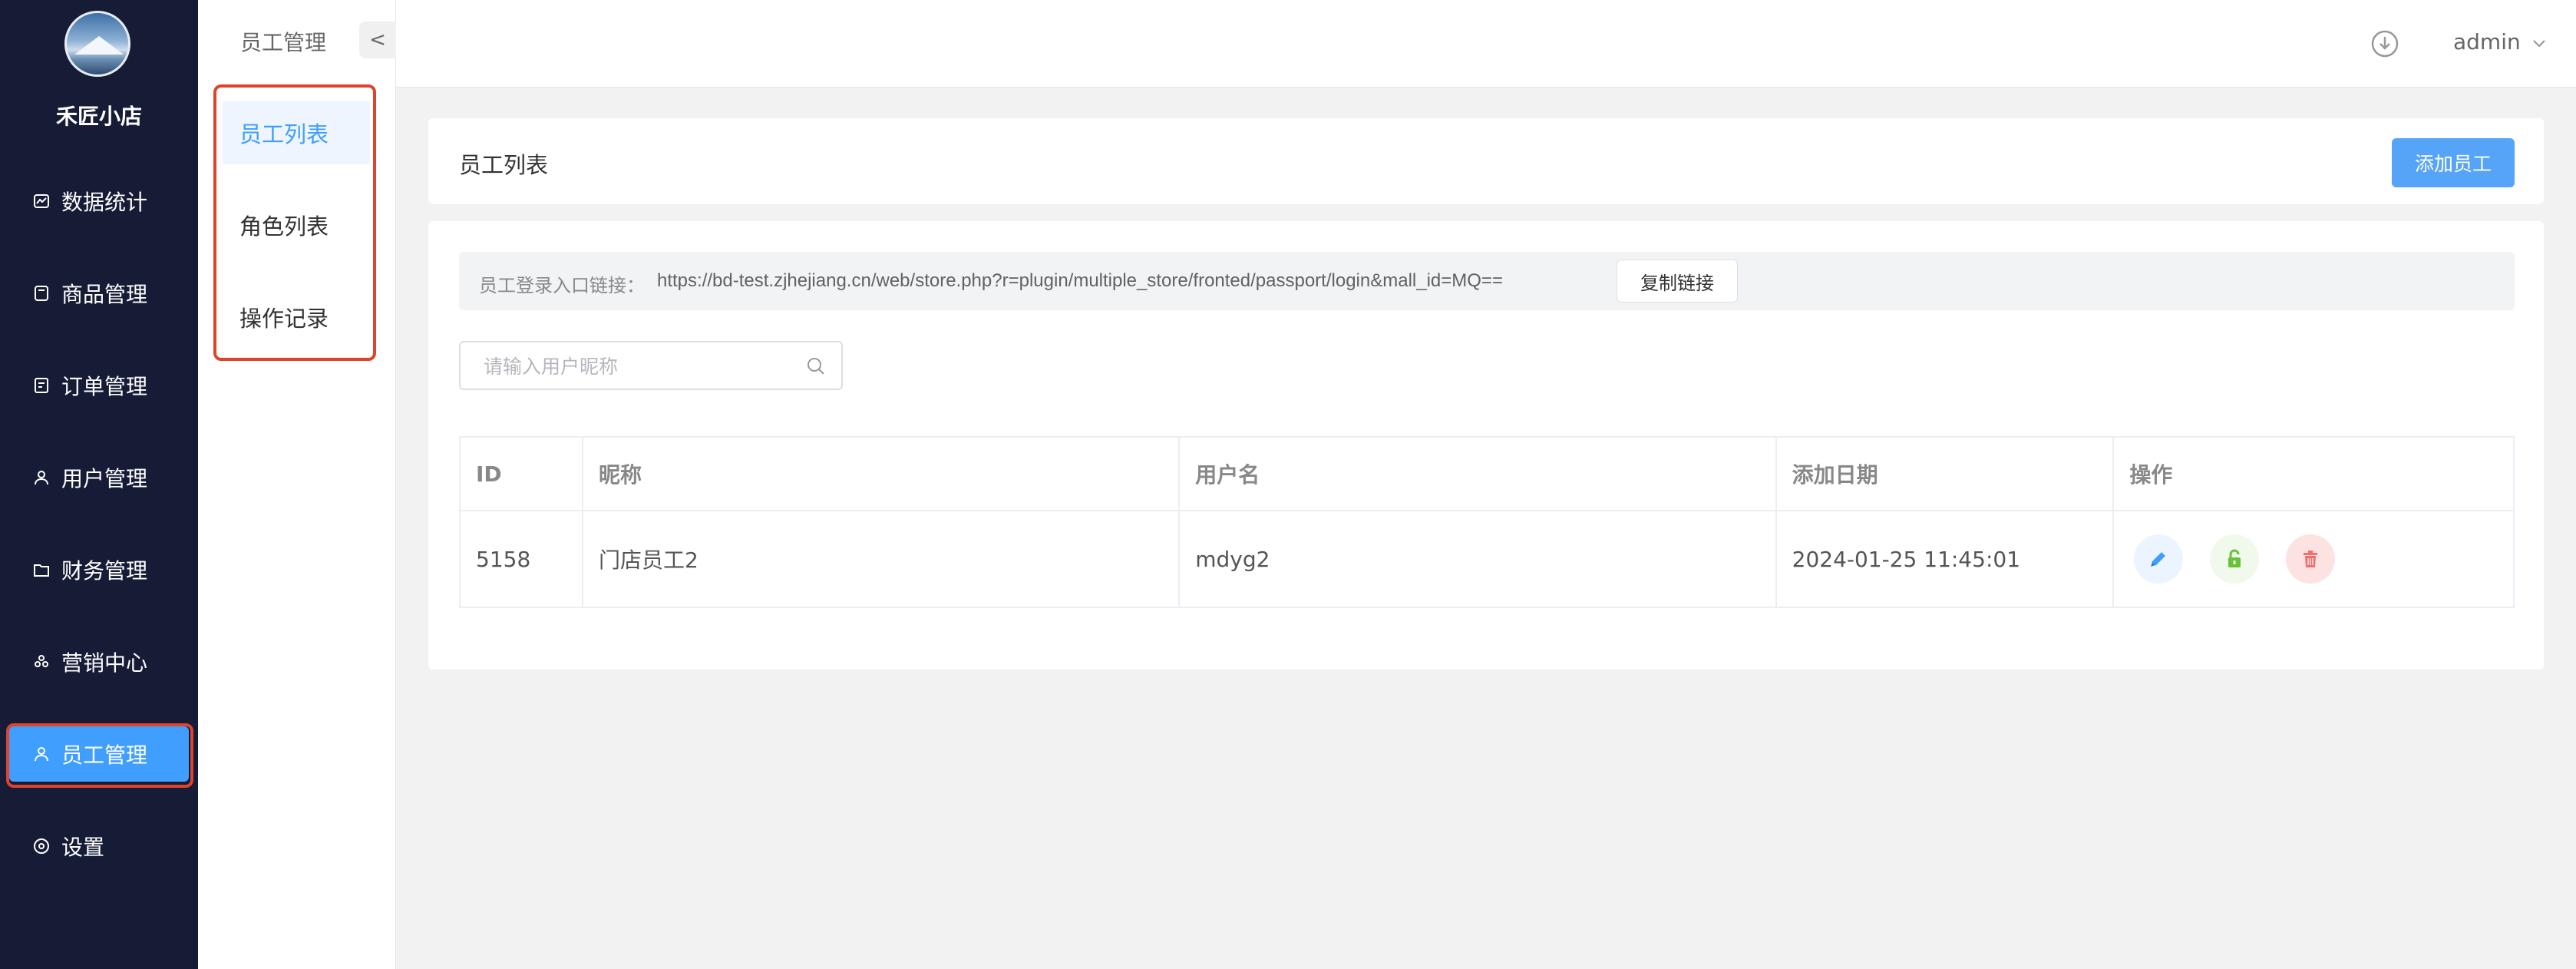 This screenshot has width=2576, height=969. I want to click on login-link-label: 员工登录入口链接：, so click(562, 285).